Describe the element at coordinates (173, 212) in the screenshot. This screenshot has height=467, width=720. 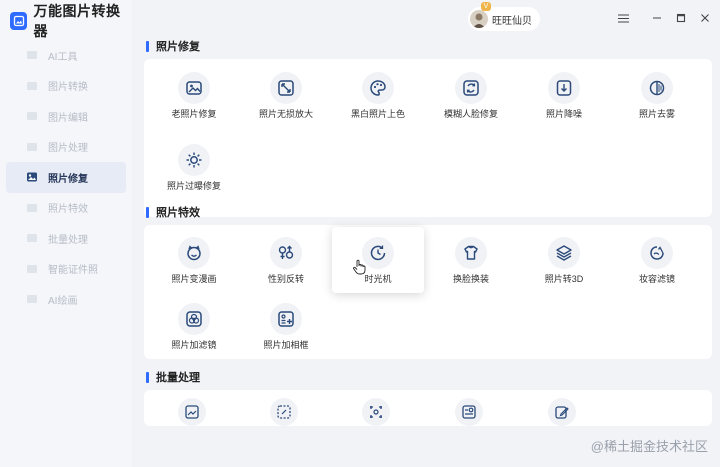
I see `section-title-photo-effects: 照片特效` at that location.